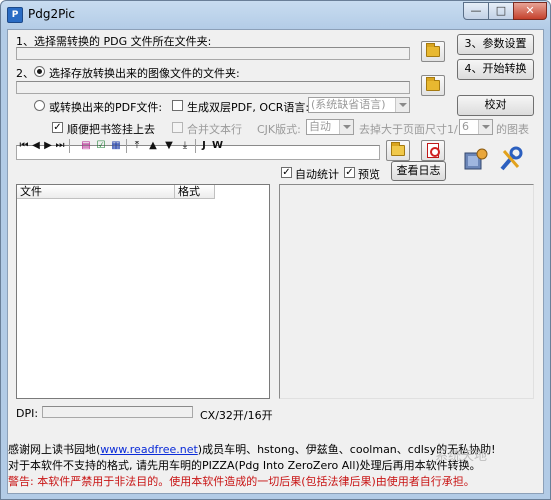 The width and height of the screenshot is (551, 500). I want to click on pdf-output-radio-label: 或转换出来的PDF文件:, so click(106, 107).